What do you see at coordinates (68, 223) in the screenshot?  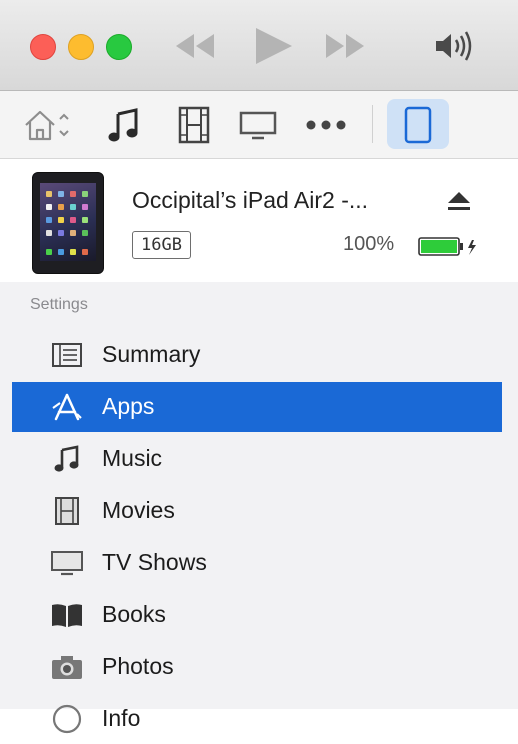 I see `ipad-thumbnail` at bounding box center [68, 223].